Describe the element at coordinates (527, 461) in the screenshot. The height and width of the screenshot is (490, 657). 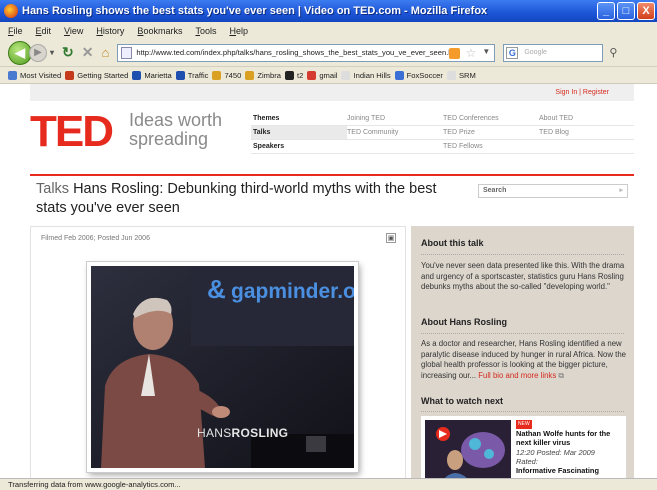
I see `watch-next-rated-label: Rated:` at that location.